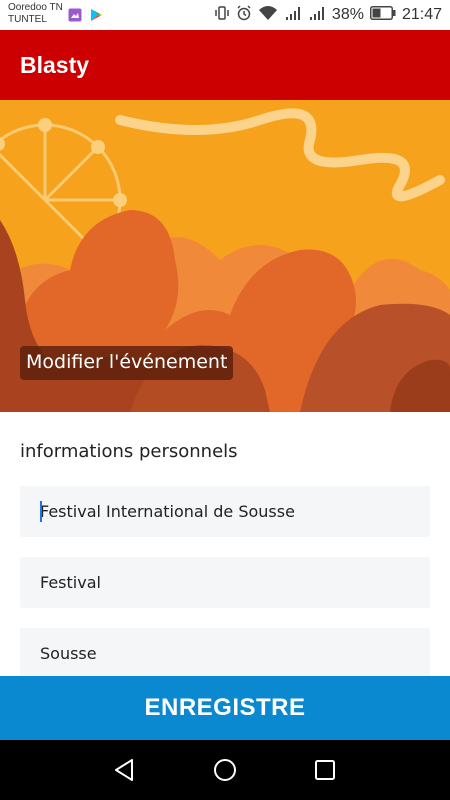 Image resolution: width=450 pixels, height=800 pixels. Describe the element at coordinates (225, 708) in the screenshot. I see `save-button: ENREGISTRE` at that location.